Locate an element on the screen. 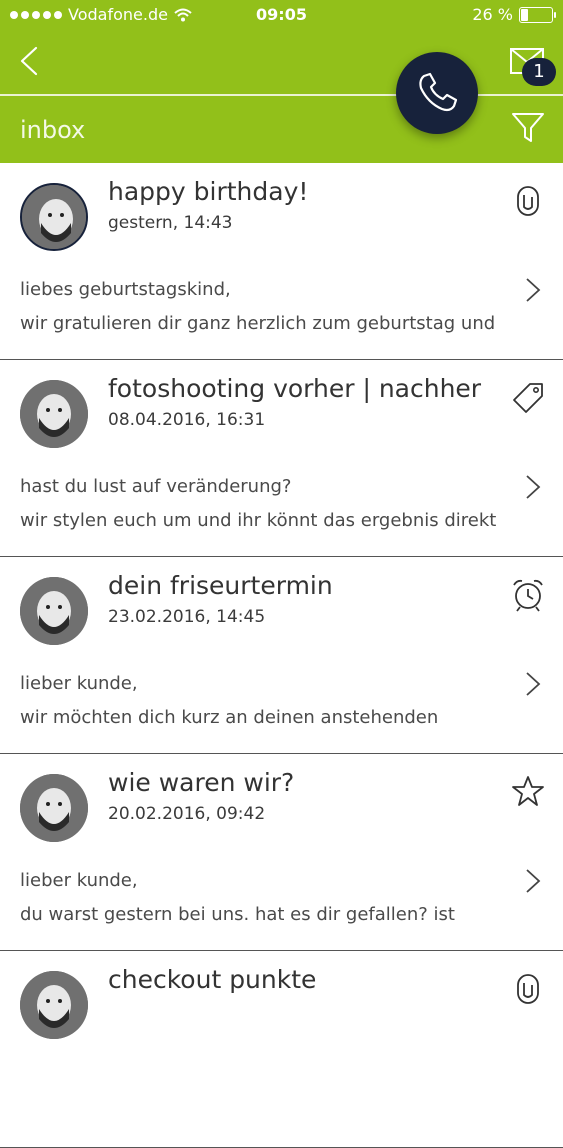 This screenshot has height=1148, width=563. status-battery-group: 26 % is located at coordinates (514, 14).